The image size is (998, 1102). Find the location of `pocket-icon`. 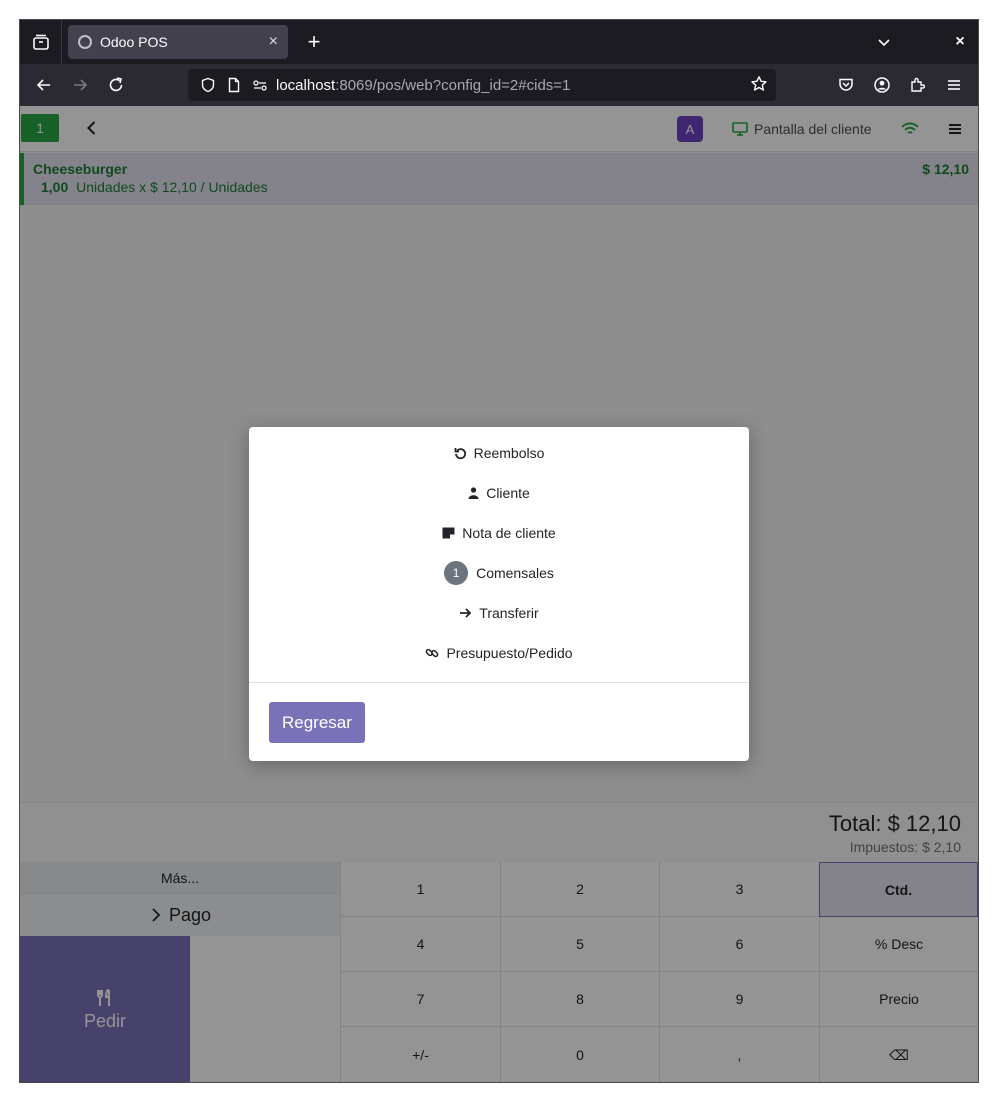

pocket-icon is located at coordinates (846, 84).